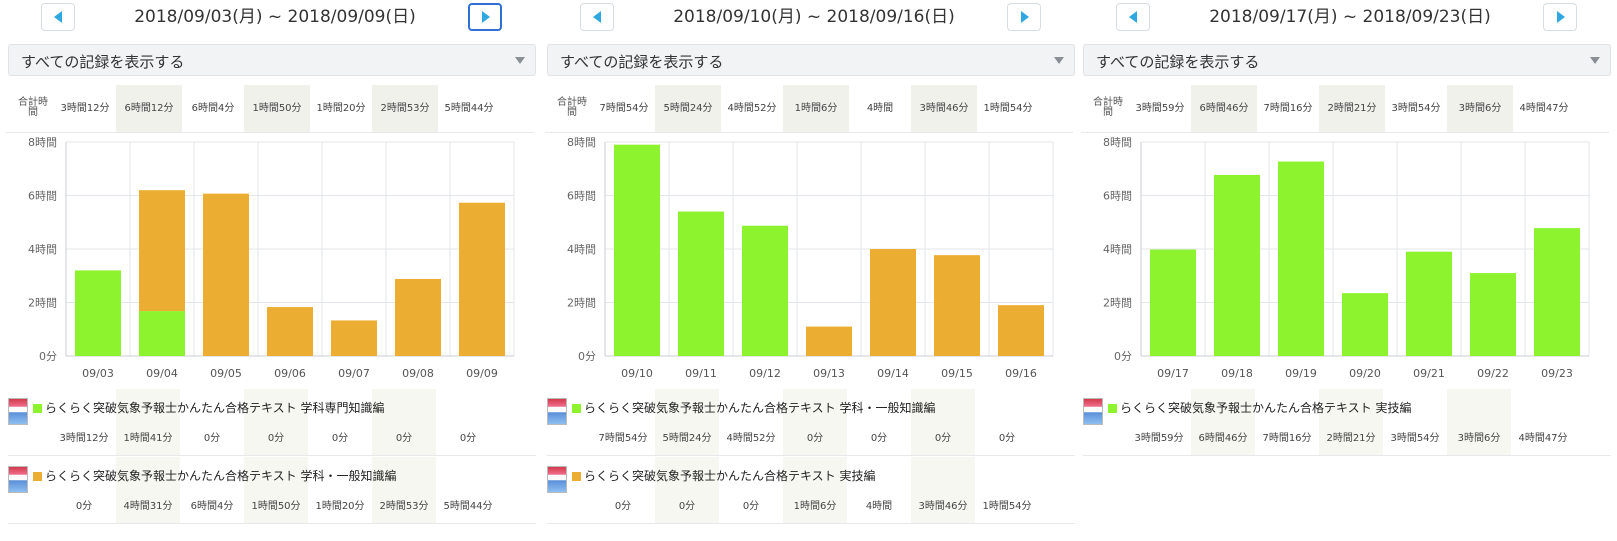 This screenshot has width=1617, height=541. What do you see at coordinates (587, 356) in the screenshot?
I see `y-tick-label: 0分` at bounding box center [587, 356].